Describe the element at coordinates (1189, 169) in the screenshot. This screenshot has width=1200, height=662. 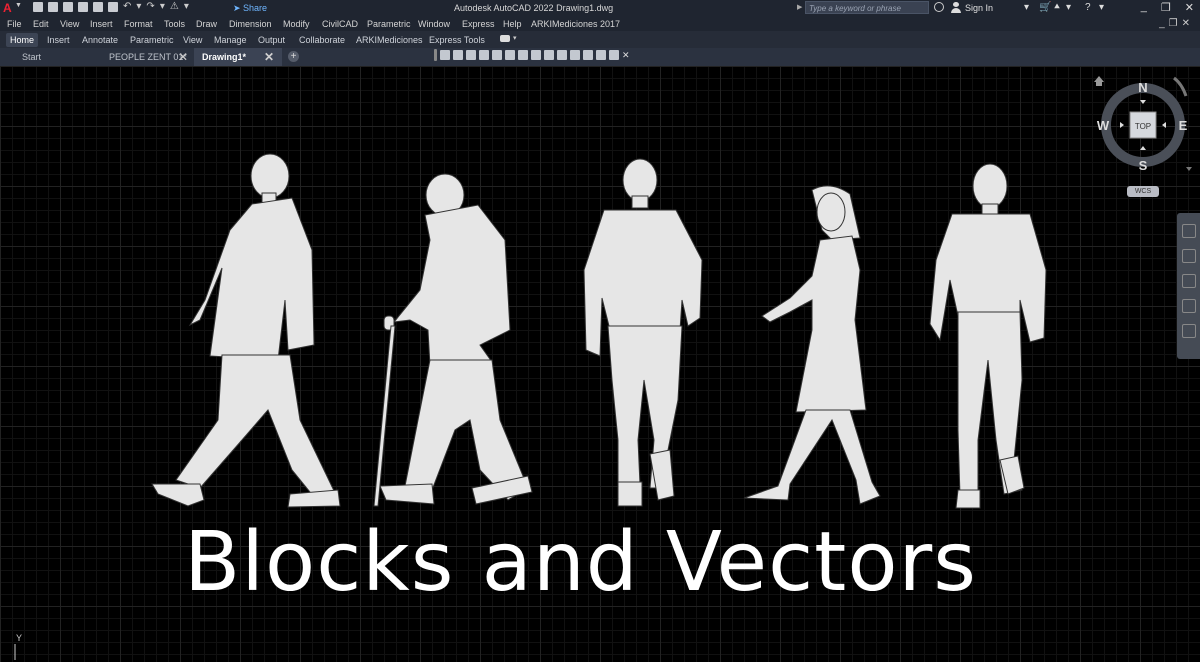
I see `viewcube-menu-icon` at that location.